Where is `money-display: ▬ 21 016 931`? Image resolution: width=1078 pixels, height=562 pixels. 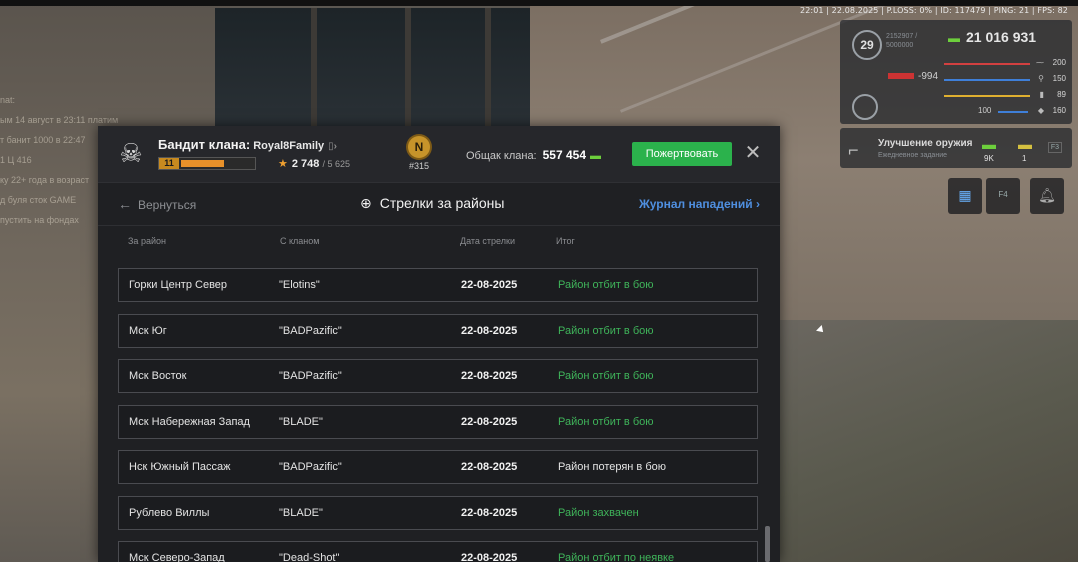
money-display: ▬ 21 016 931 is located at coordinates (992, 37).